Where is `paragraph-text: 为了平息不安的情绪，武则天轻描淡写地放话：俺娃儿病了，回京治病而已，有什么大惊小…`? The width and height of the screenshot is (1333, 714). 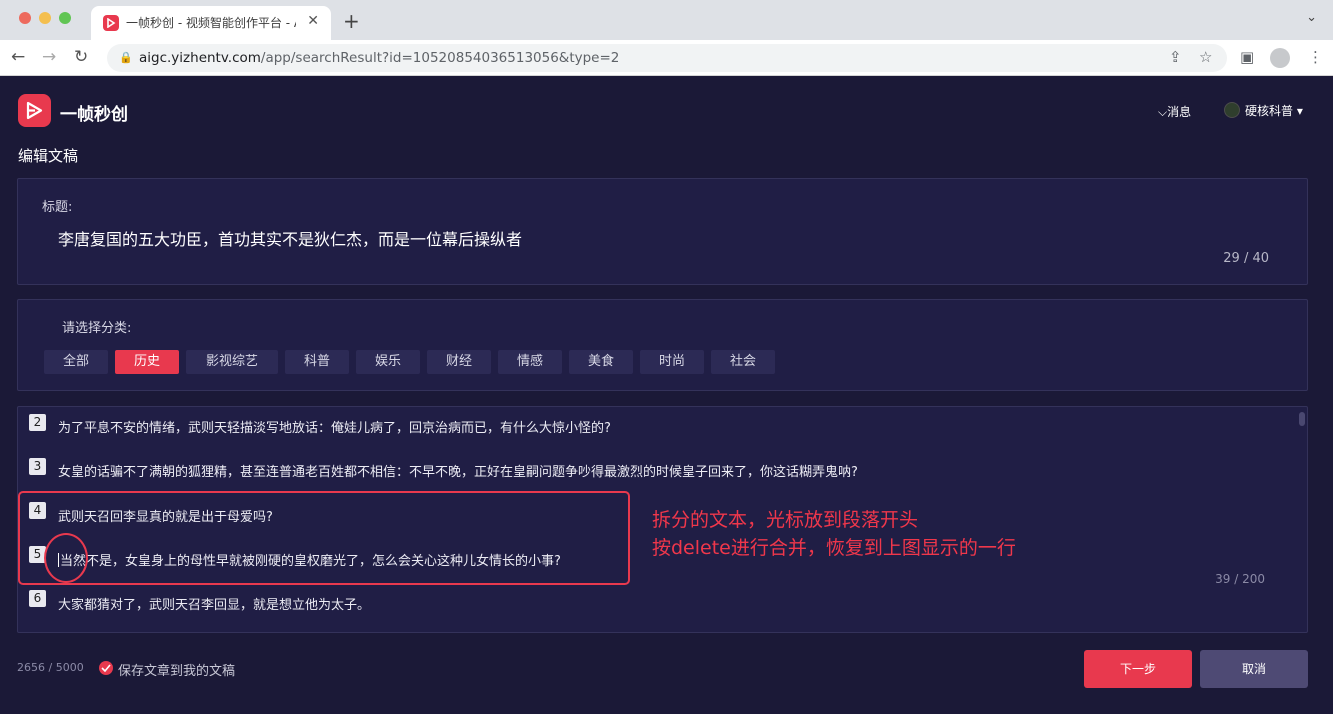 paragraph-text: 为了平息不安的情绪，武则天轻描淡写地放话：俺娃儿病了，回京治病而已，有什么大惊小… is located at coordinates (334, 426).